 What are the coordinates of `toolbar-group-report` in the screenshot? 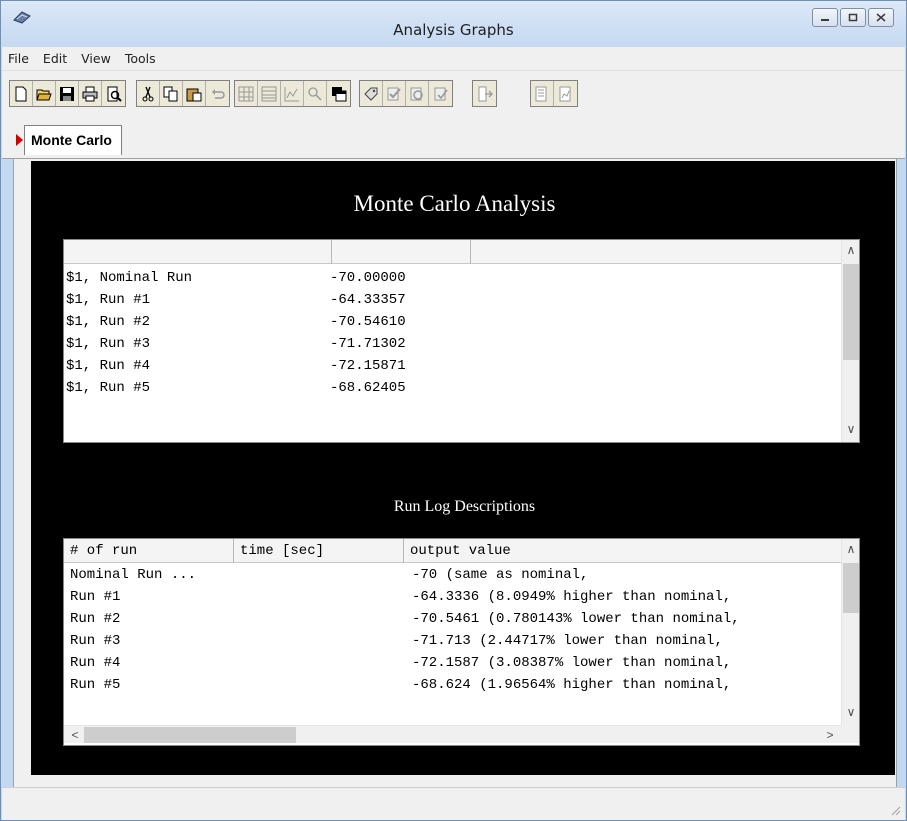 It's located at (554, 93).